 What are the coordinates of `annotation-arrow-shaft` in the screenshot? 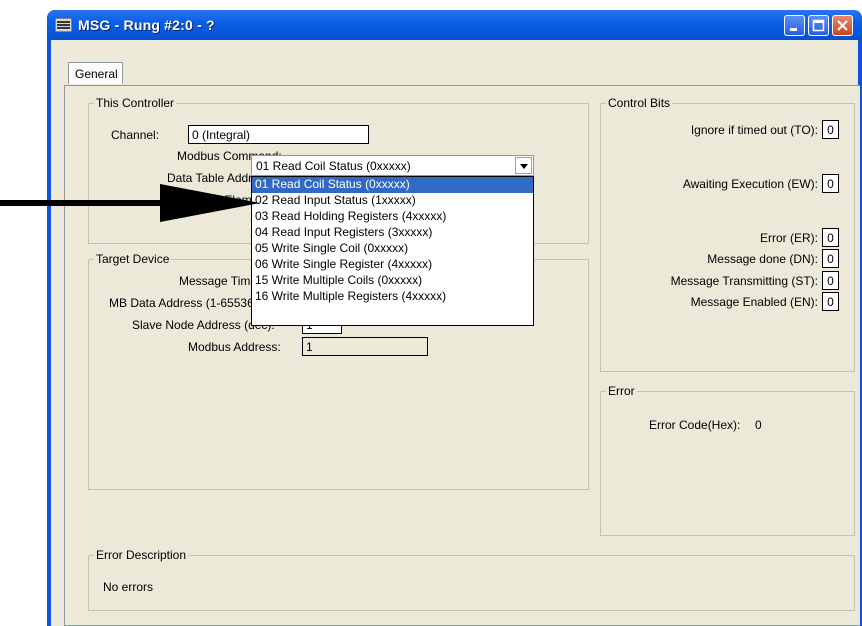 It's located at (85, 203).